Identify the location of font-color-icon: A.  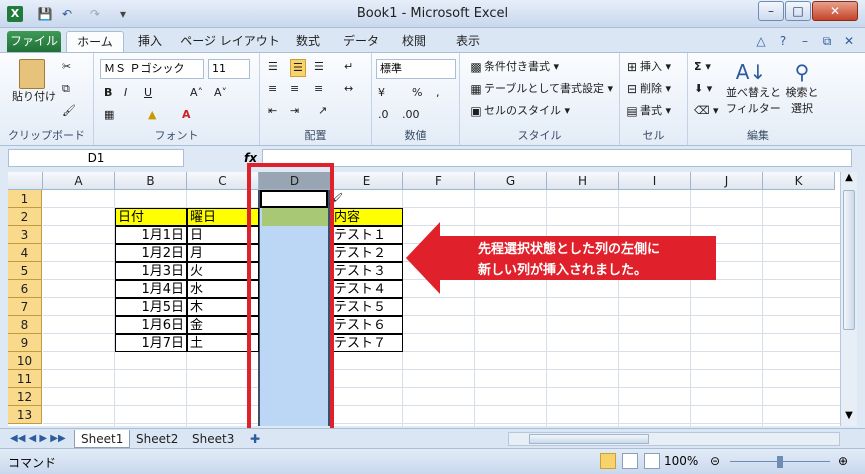
(186, 115).